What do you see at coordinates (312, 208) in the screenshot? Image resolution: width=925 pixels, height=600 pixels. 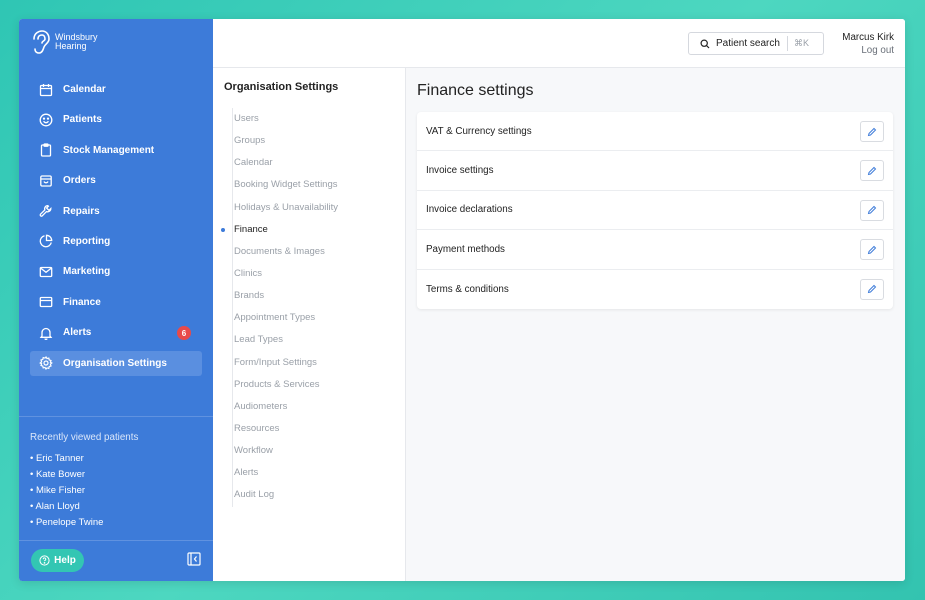 I see `subnav-item-holidays-unavailability: Holidays & Unavailability` at bounding box center [312, 208].